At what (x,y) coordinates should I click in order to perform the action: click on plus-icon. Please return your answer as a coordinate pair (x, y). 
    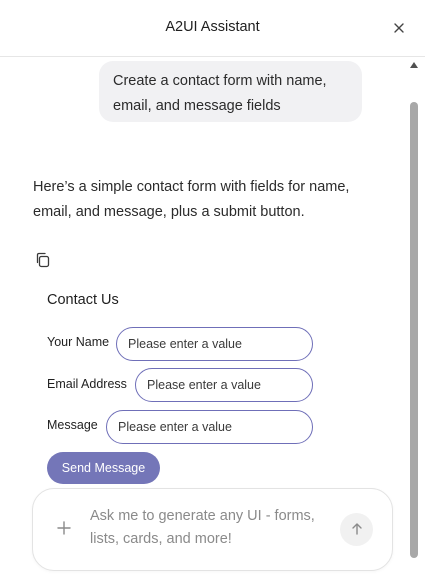
    Looking at the image, I should click on (64, 528).